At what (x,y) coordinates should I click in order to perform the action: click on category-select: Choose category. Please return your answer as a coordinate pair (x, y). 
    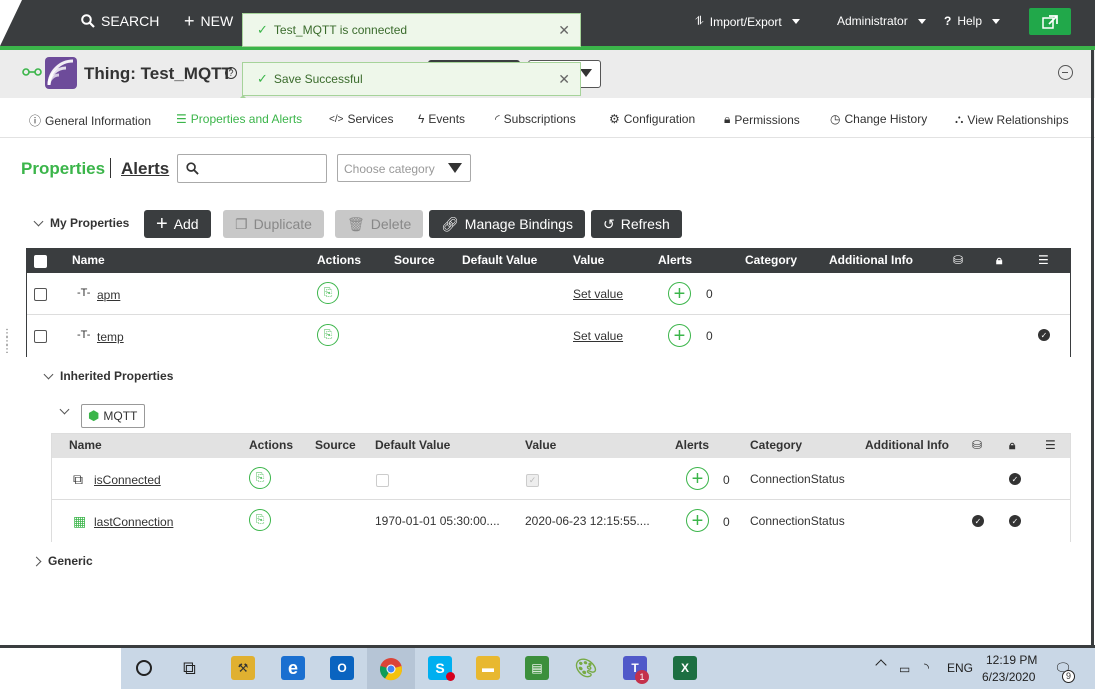
    Looking at the image, I should click on (404, 168).